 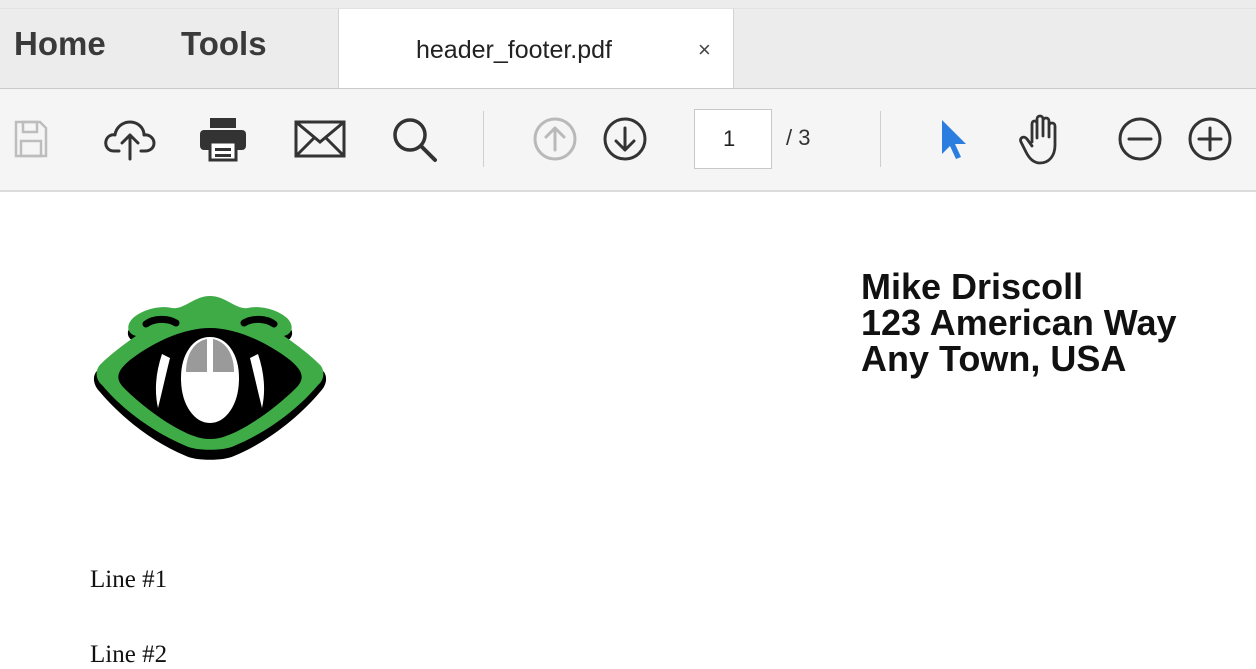 I want to click on search-icon, so click(x=415, y=140).